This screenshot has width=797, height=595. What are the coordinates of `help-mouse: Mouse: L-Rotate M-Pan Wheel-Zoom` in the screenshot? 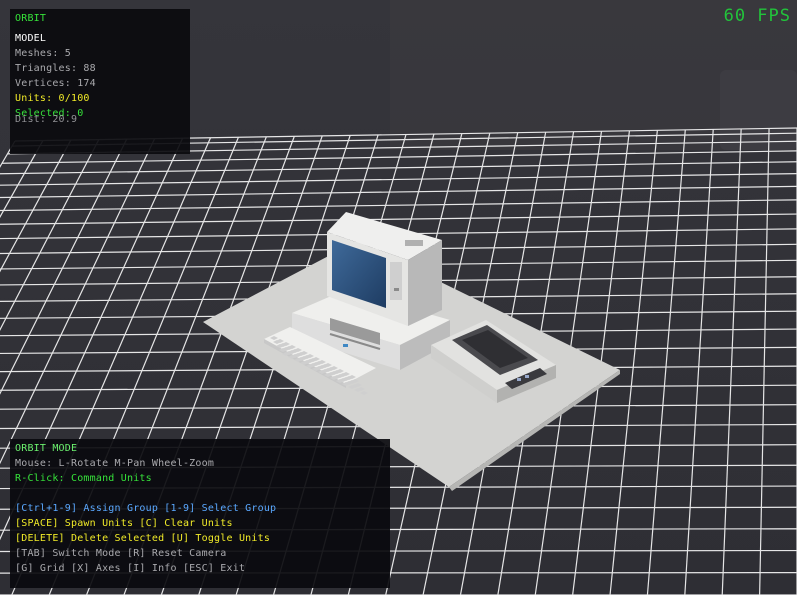 It's located at (115, 463).